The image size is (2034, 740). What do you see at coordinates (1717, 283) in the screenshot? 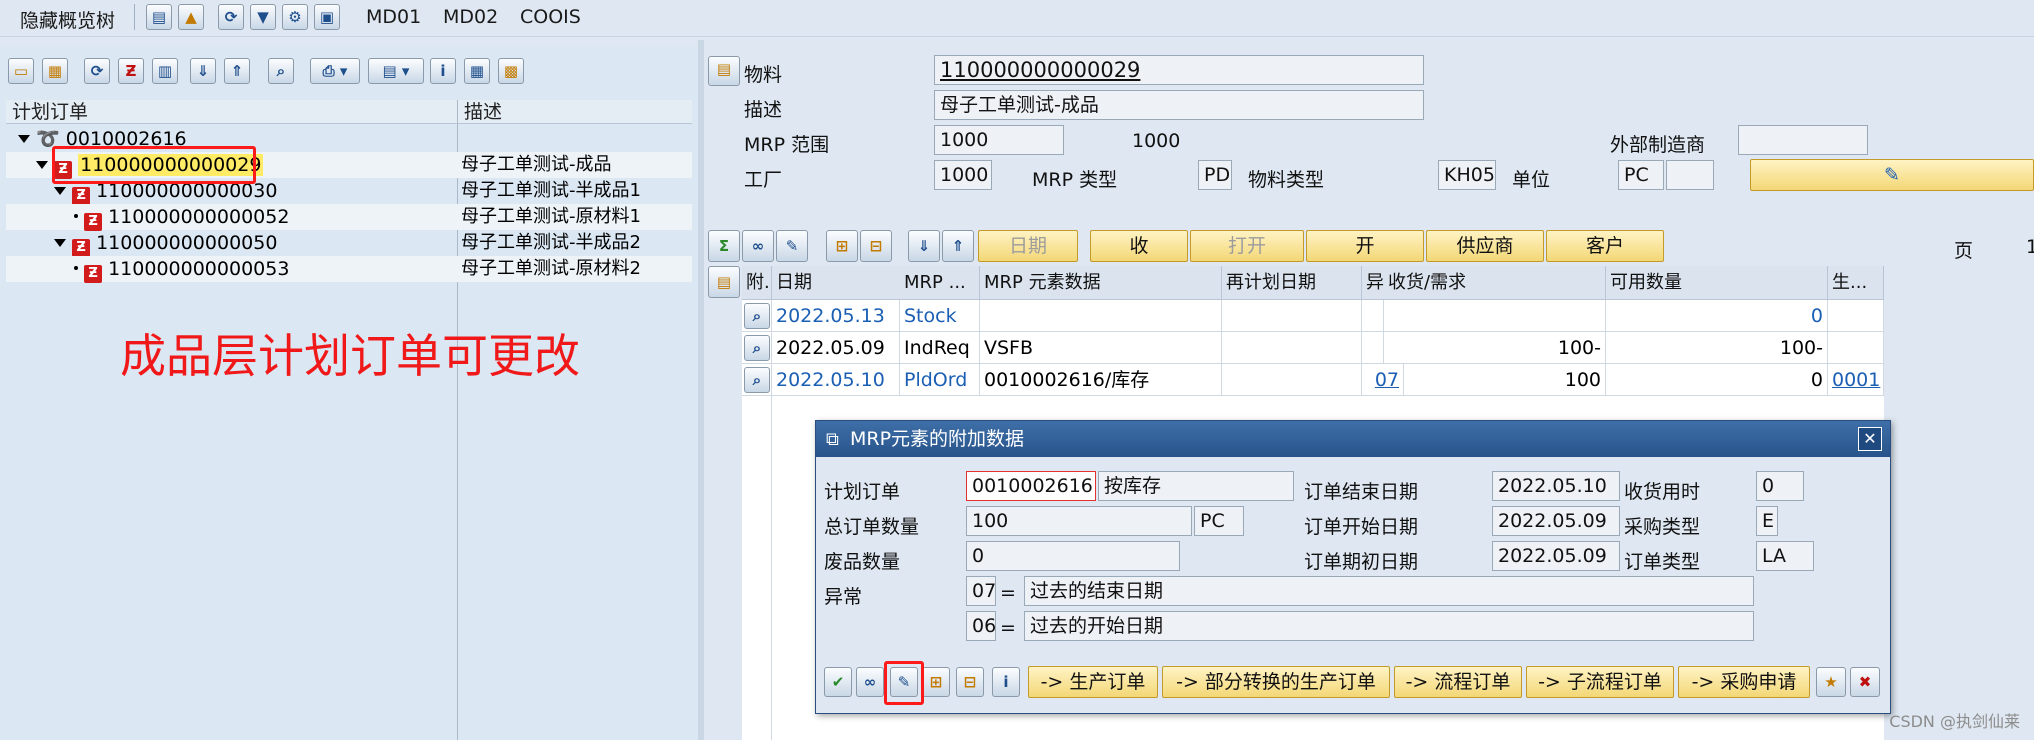
I see `col-header-available-qty: 可用数量` at bounding box center [1717, 283].